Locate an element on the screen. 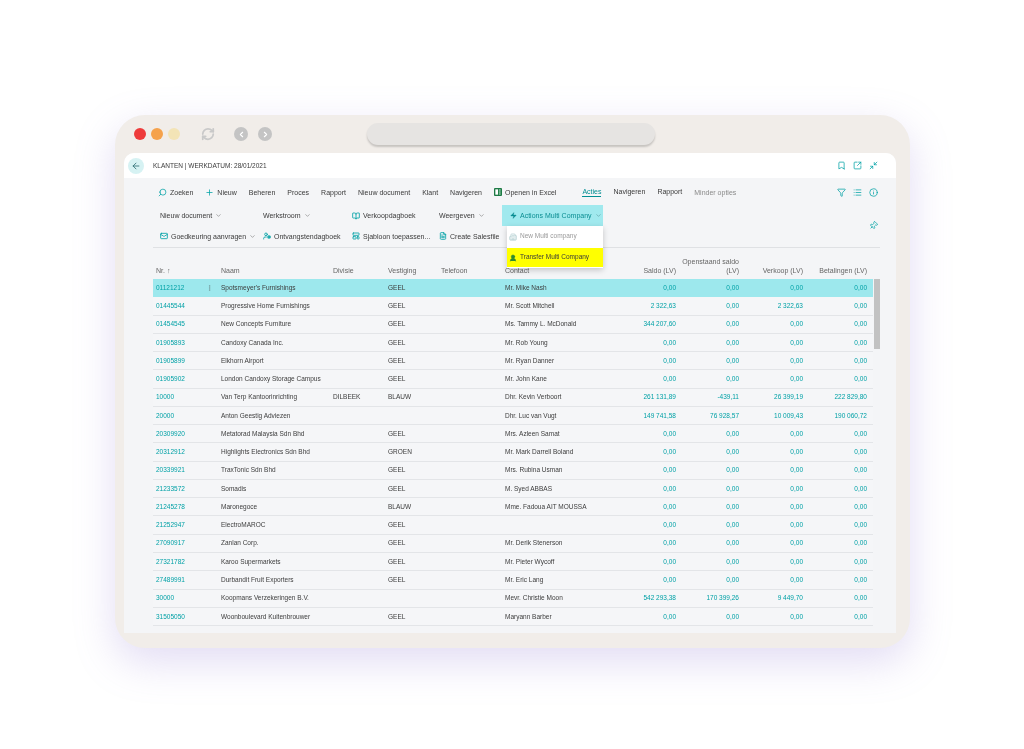  lightning-icon is located at coordinates (513, 215).